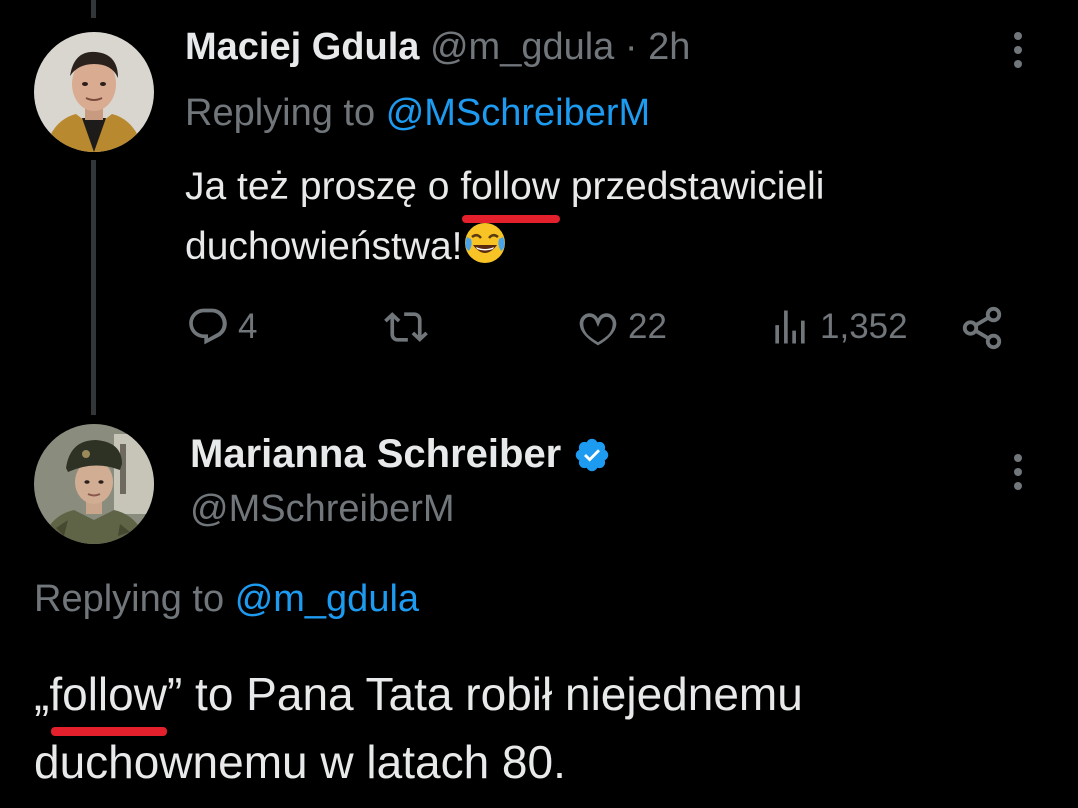 Image resolution: width=1078 pixels, height=808 pixels. I want to click on like-icon, so click(598, 329).